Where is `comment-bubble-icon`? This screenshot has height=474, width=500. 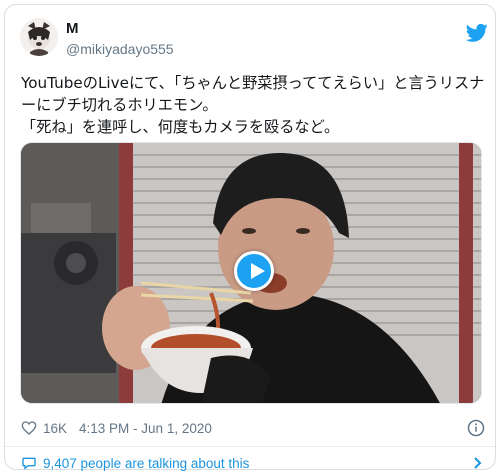
comment-bubble-icon is located at coordinates (29, 463).